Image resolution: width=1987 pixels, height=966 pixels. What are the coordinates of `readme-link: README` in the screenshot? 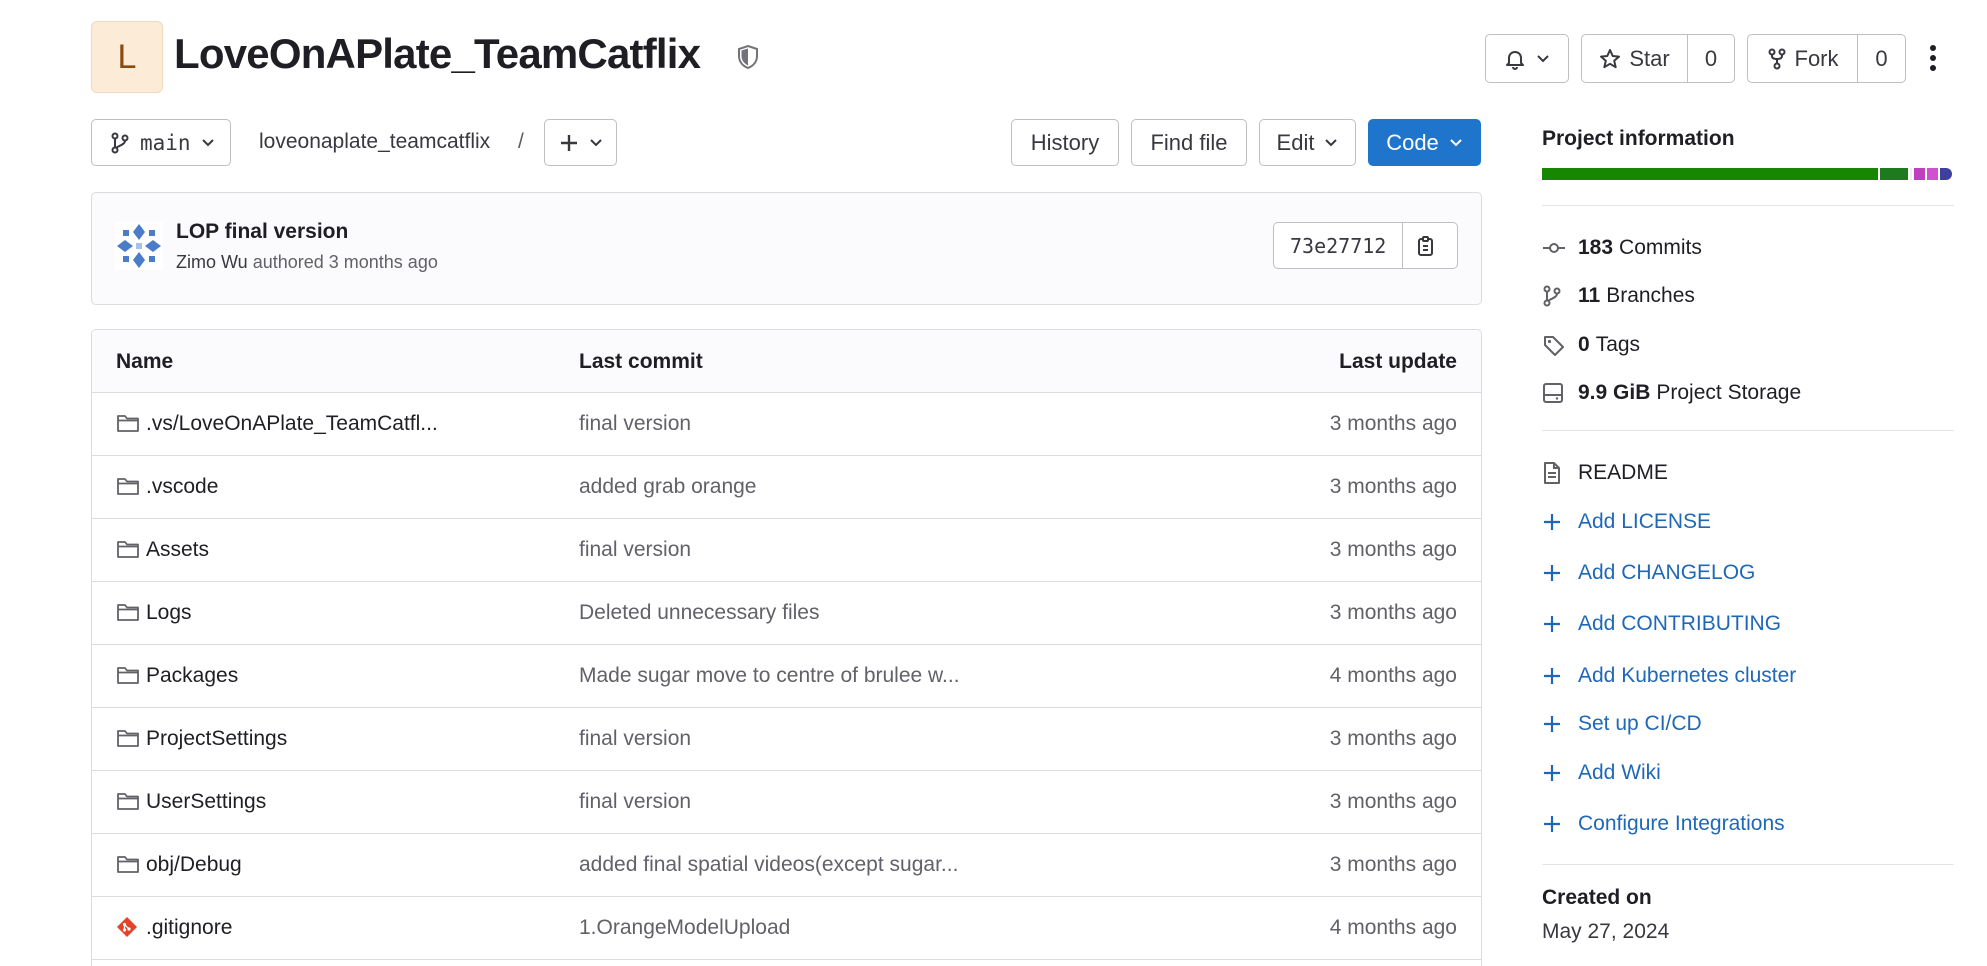 It's located at (1605, 473).